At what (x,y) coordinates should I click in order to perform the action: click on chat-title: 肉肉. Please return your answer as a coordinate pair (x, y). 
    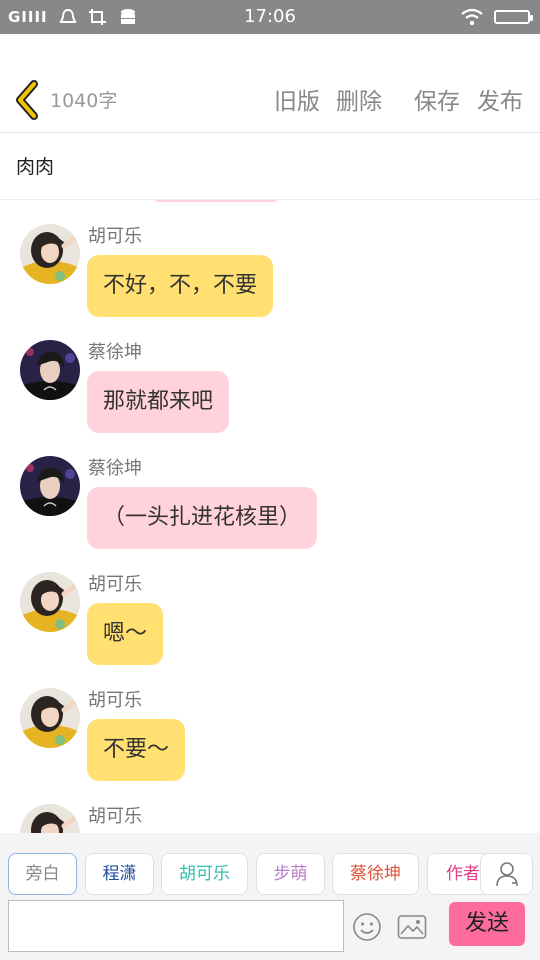
    Looking at the image, I should click on (35, 167).